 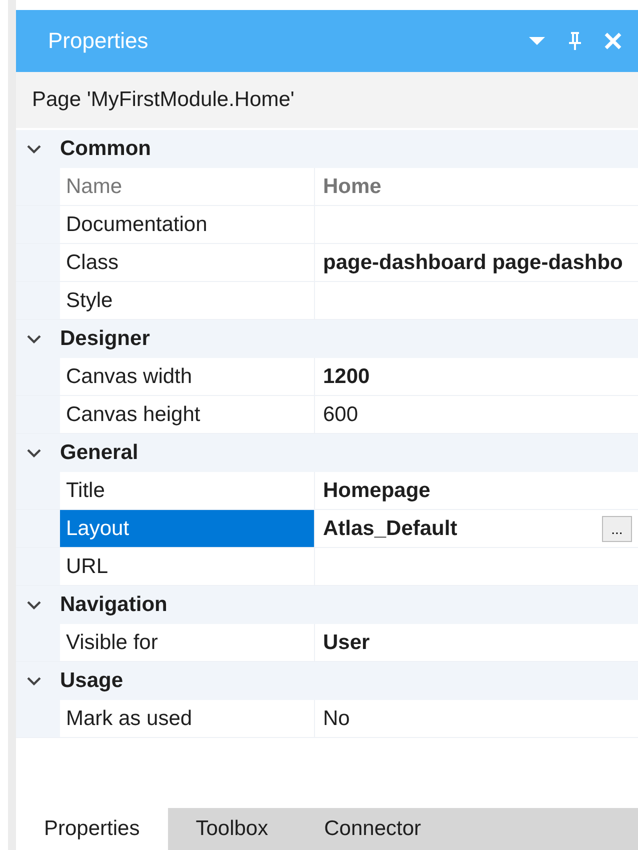 I want to click on value-cell: 1200, so click(x=476, y=376).